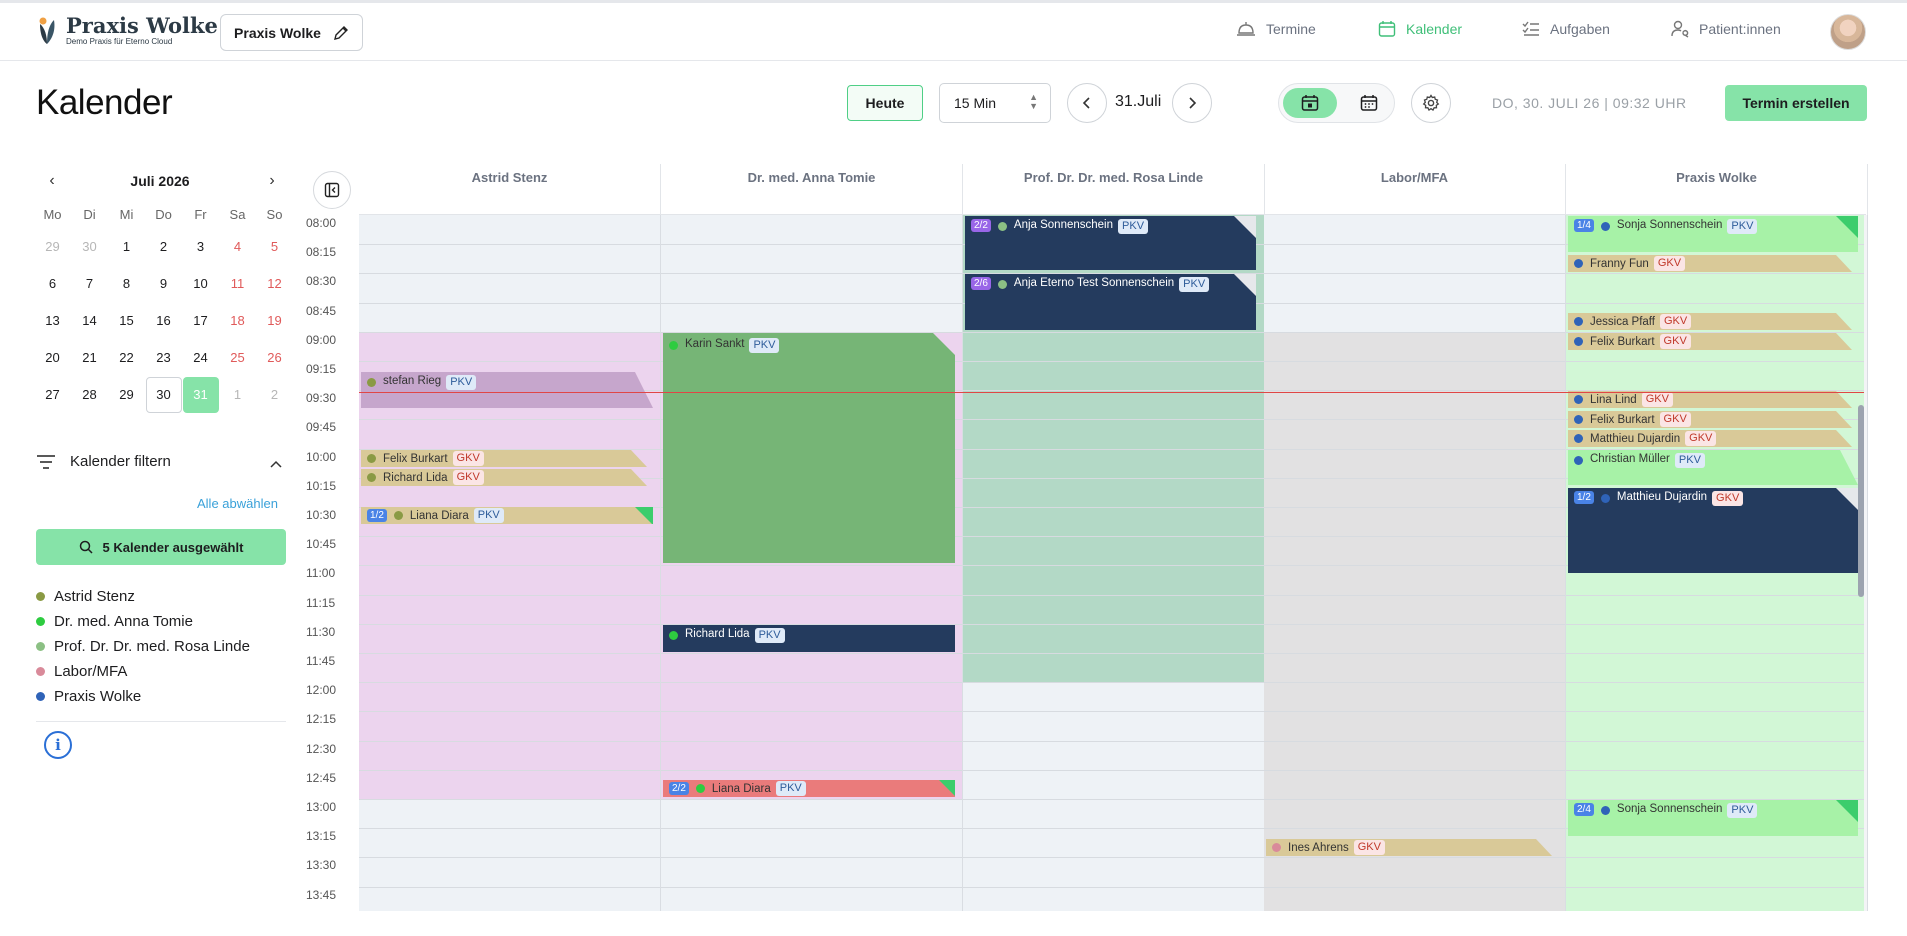  What do you see at coordinates (332, 190) in the screenshot?
I see `collapse-sidebar-button` at bounding box center [332, 190].